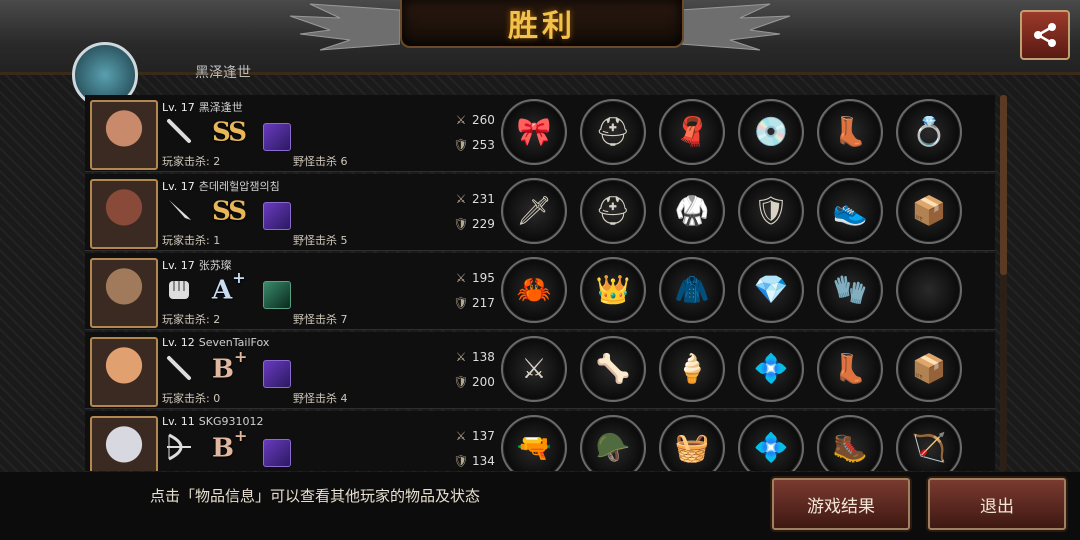 Image resolution: width=1080 pixels, height=540 pixels. Describe the element at coordinates (197, 265) in the screenshot. I see `player-level-name: Lv. 17 张苏璨` at that location.